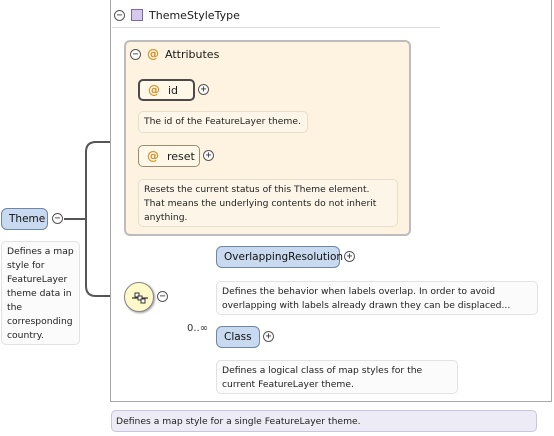 The width and height of the screenshot is (554, 436). What do you see at coordinates (349, 256) in the screenshot?
I see `element-overlapping-resolution-expand-toggle: +` at bounding box center [349, 256].